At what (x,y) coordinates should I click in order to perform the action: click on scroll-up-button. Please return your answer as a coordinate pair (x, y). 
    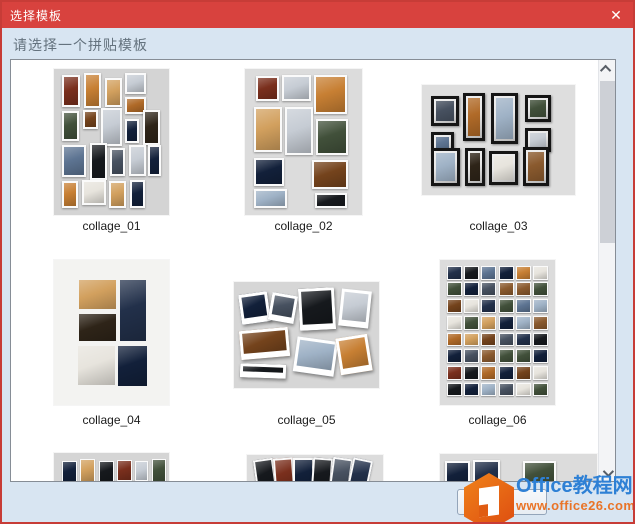
    Looking at the image, I should click on (607, 68).